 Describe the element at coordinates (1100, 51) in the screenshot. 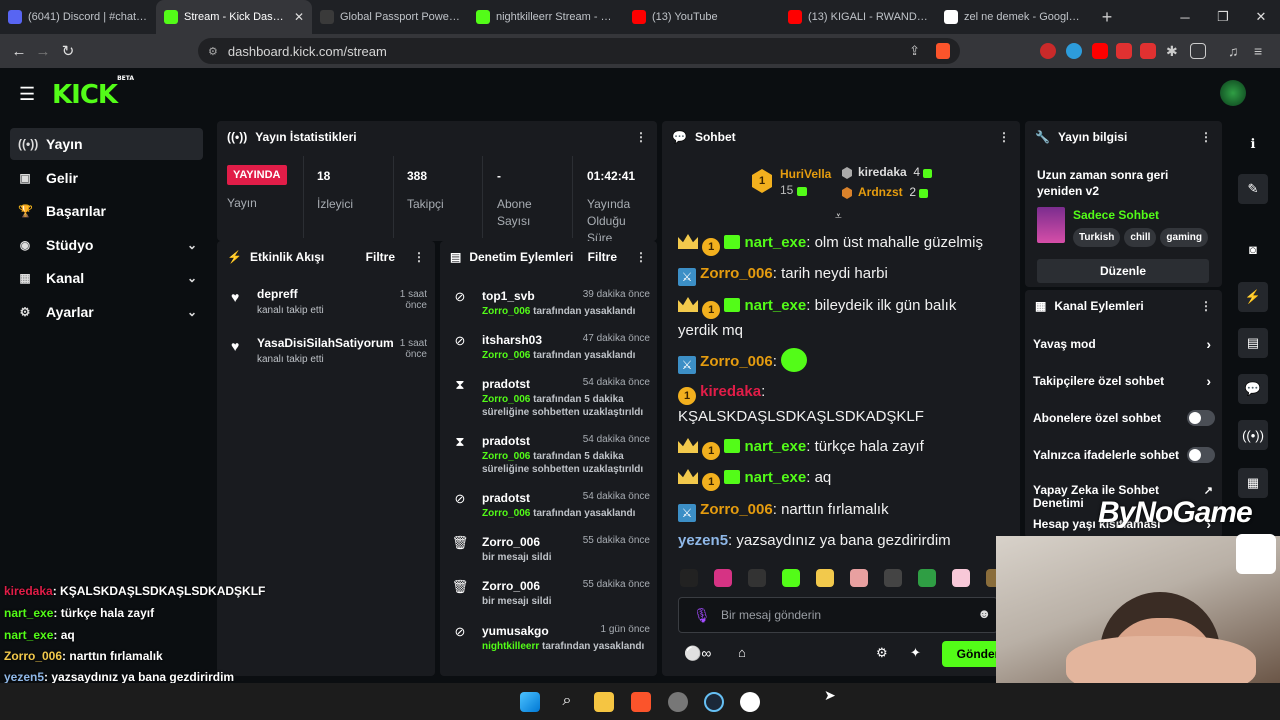

I see `youtube-extension-icon` at that location.